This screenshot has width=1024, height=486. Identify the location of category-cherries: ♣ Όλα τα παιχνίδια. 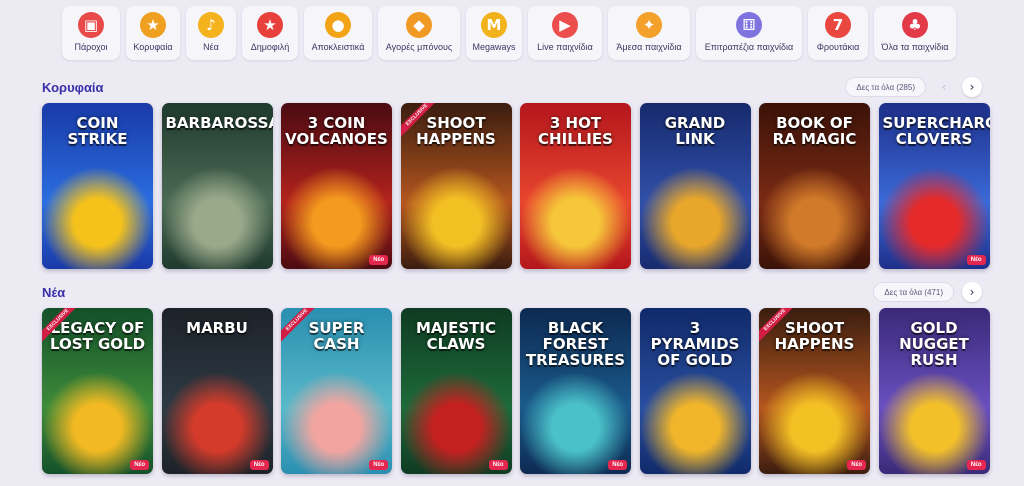
(915, 33).